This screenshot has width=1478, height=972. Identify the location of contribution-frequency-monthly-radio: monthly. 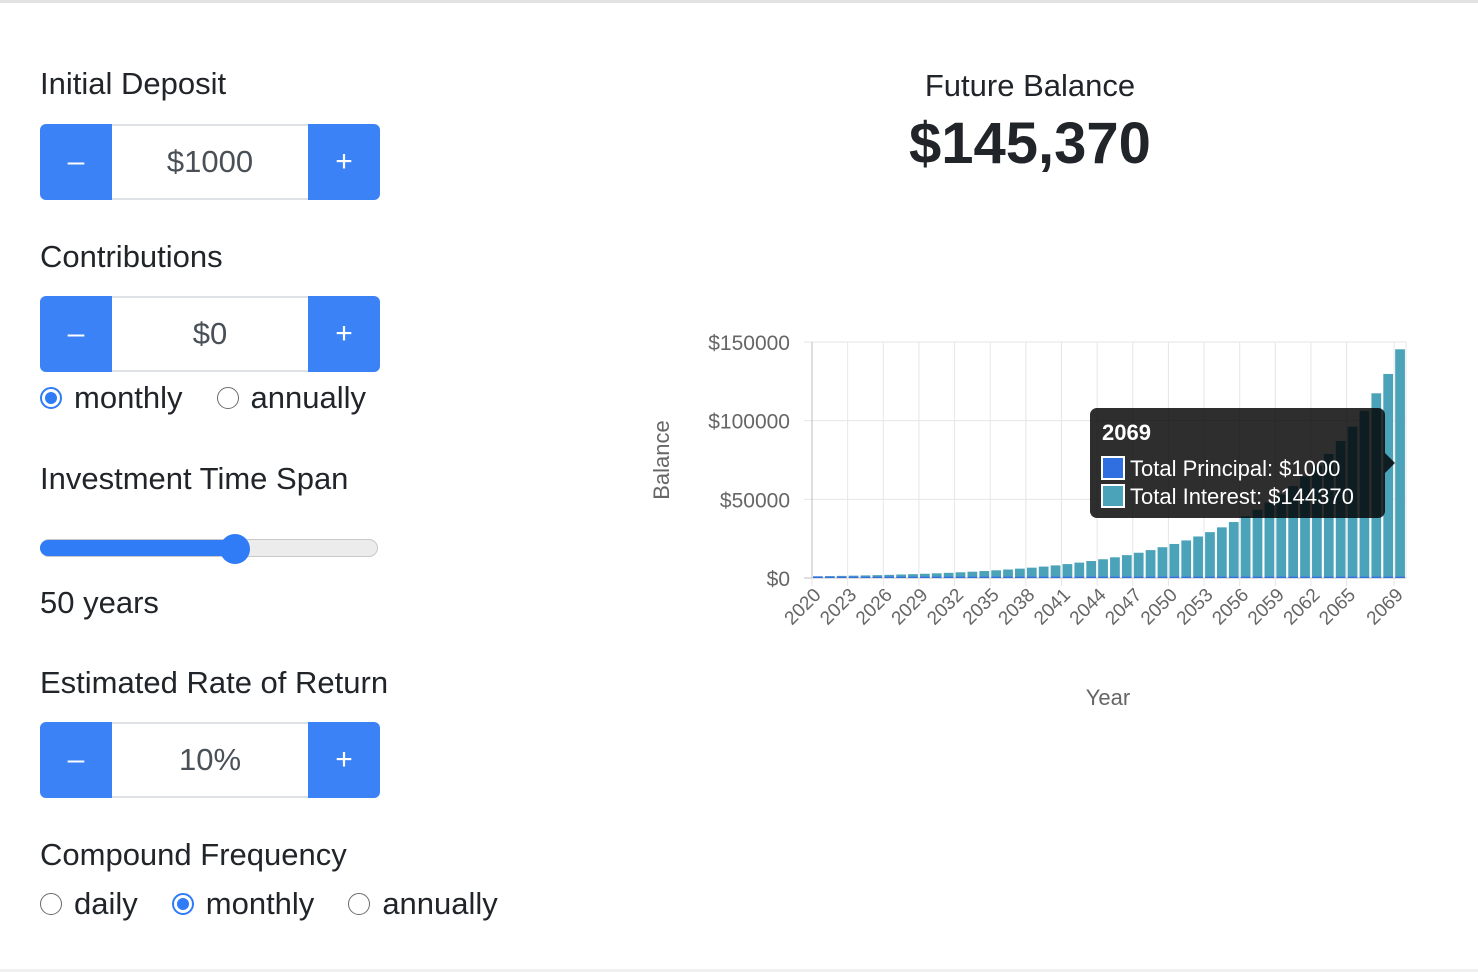
(111, 398).